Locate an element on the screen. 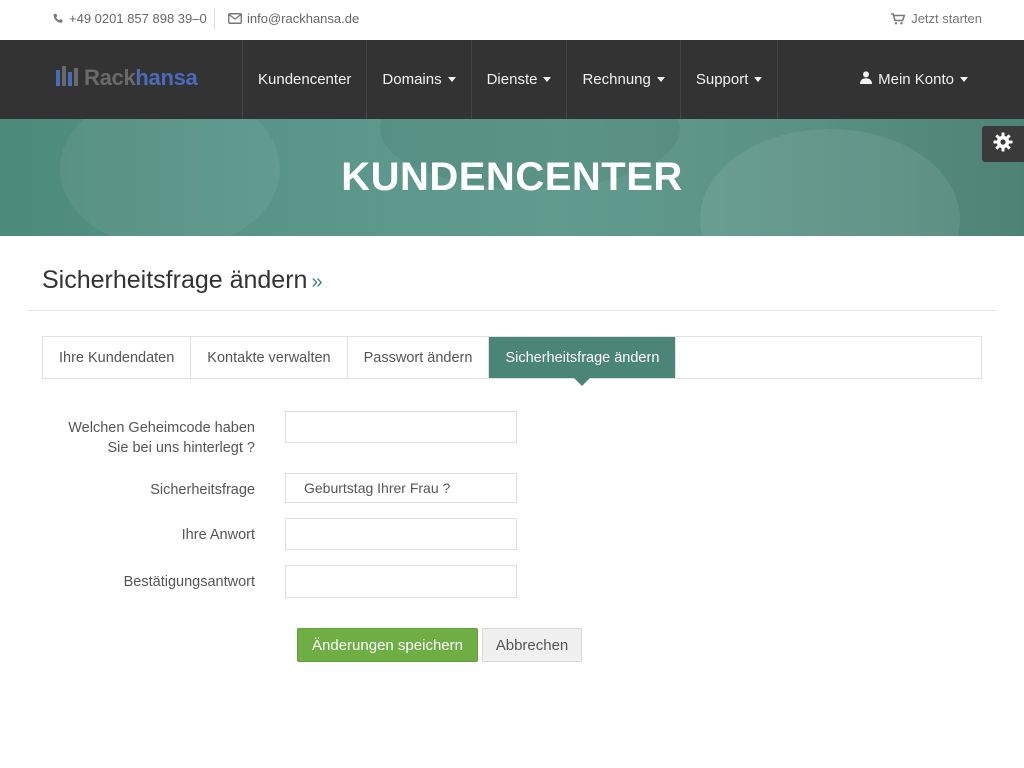 This screenshot has height=768, width=1024. tab-sicherheitsfrage-aendern: Sicherheitsfrage ändern is located at coordinates (583, 361).